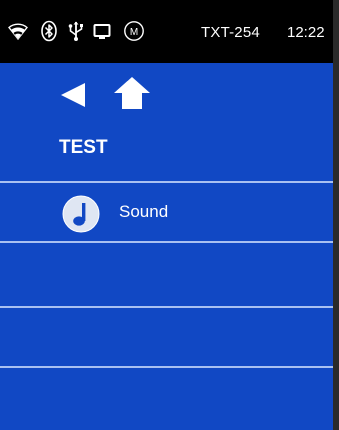 Image resolution: width=339 pixels, height=430 pixels. Describe the element at coordinates (102, 31) in the screenshot. I see `screen-icon` at that location.